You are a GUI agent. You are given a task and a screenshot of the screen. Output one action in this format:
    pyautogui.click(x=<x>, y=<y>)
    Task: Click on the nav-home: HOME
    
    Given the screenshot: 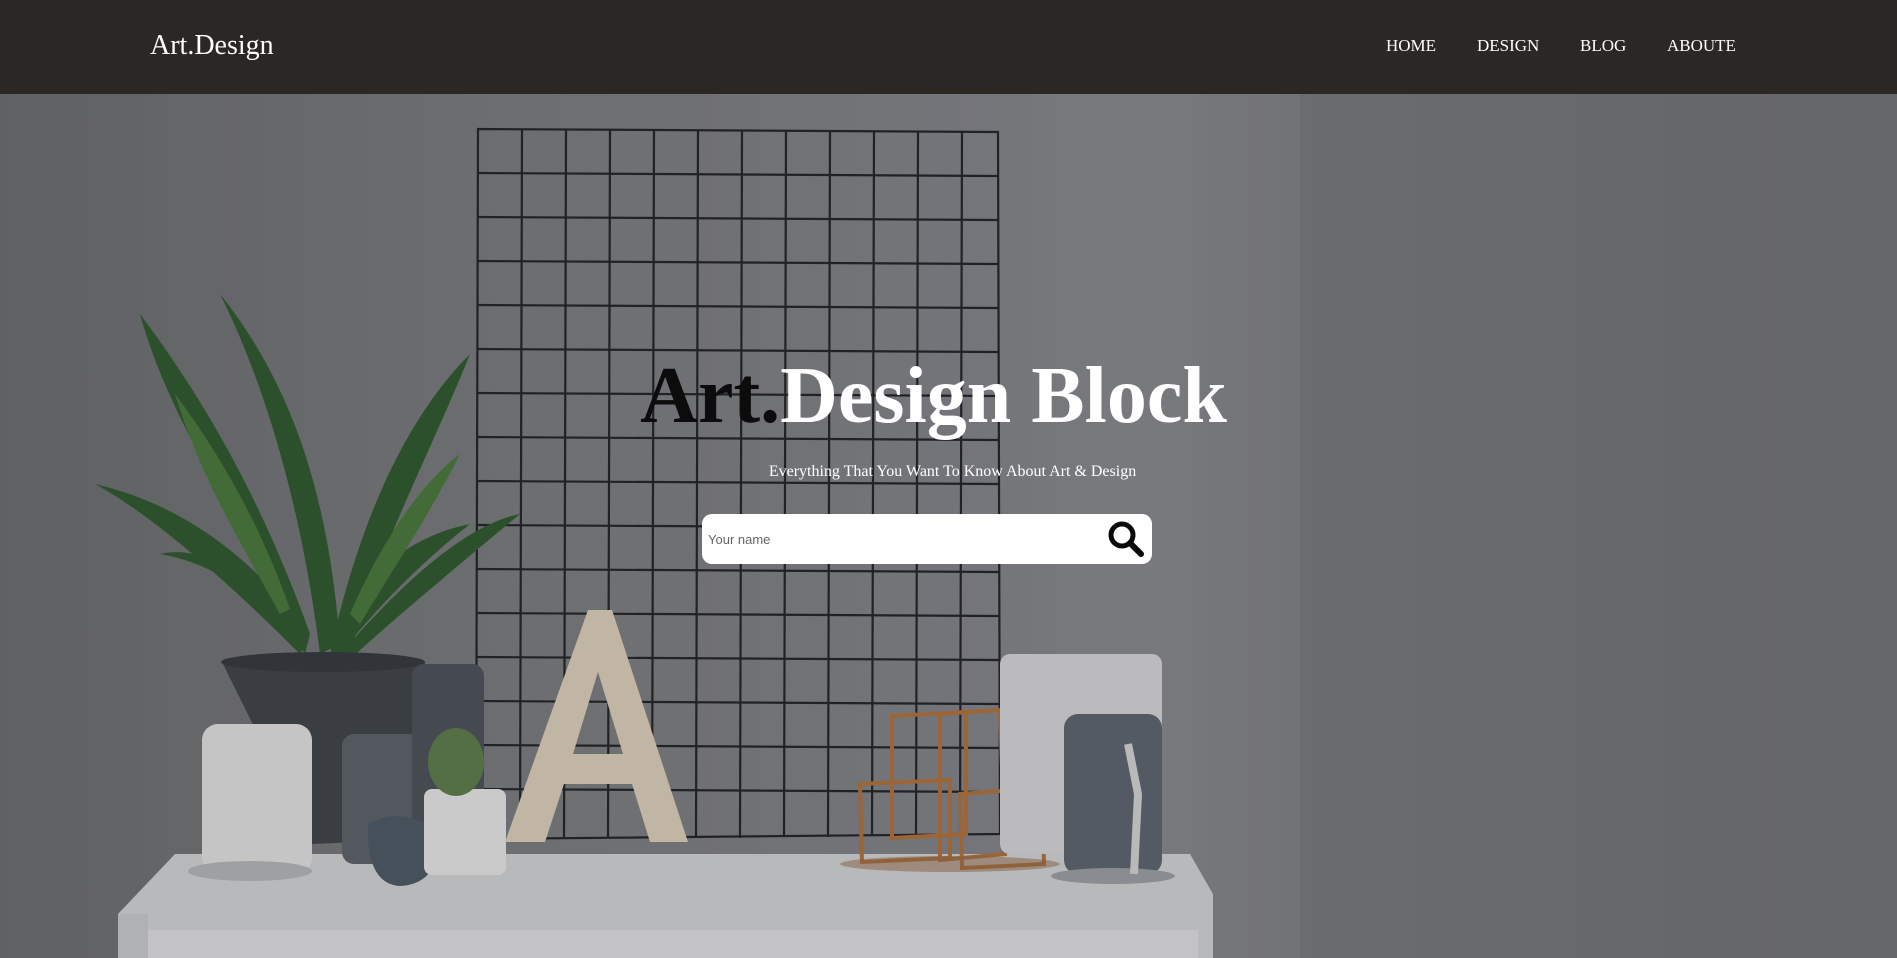 What is the action you would take?
    pyautogui.click(x=1411, y=46)
    